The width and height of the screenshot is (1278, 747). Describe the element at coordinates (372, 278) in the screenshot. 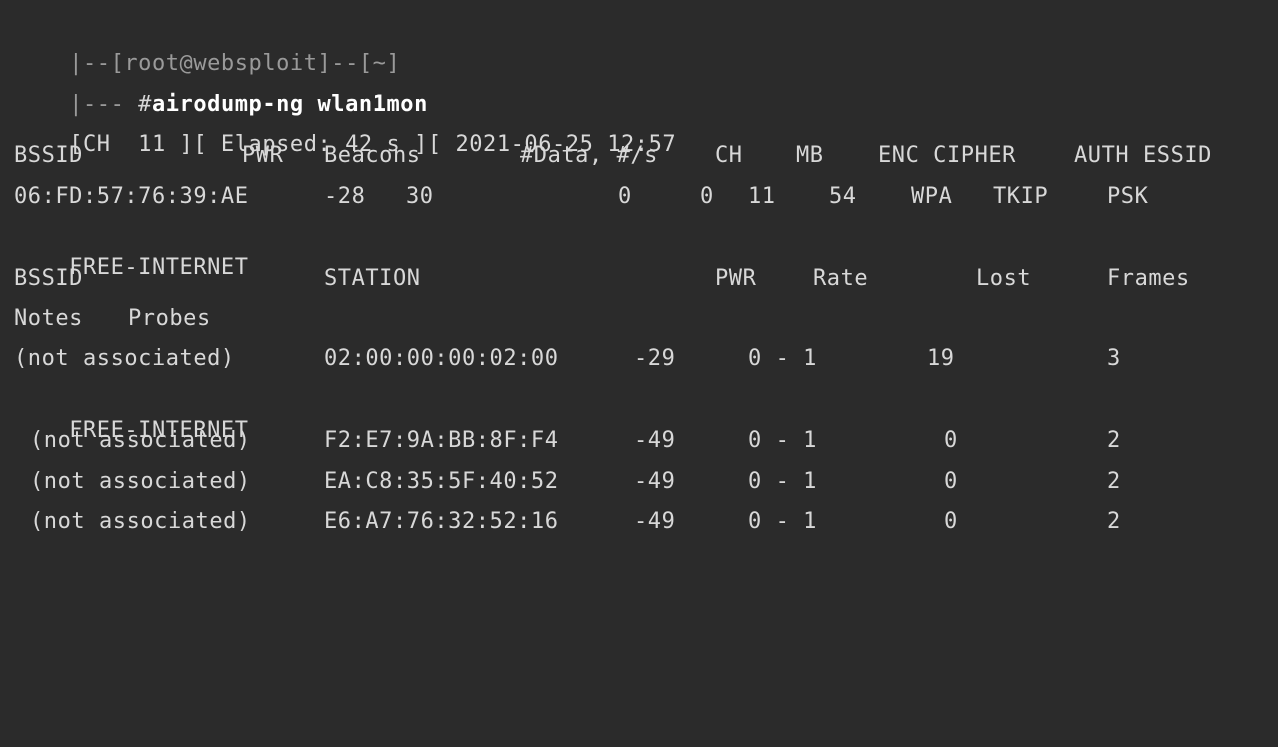

I see `sta-header-station: STATION` at that location.